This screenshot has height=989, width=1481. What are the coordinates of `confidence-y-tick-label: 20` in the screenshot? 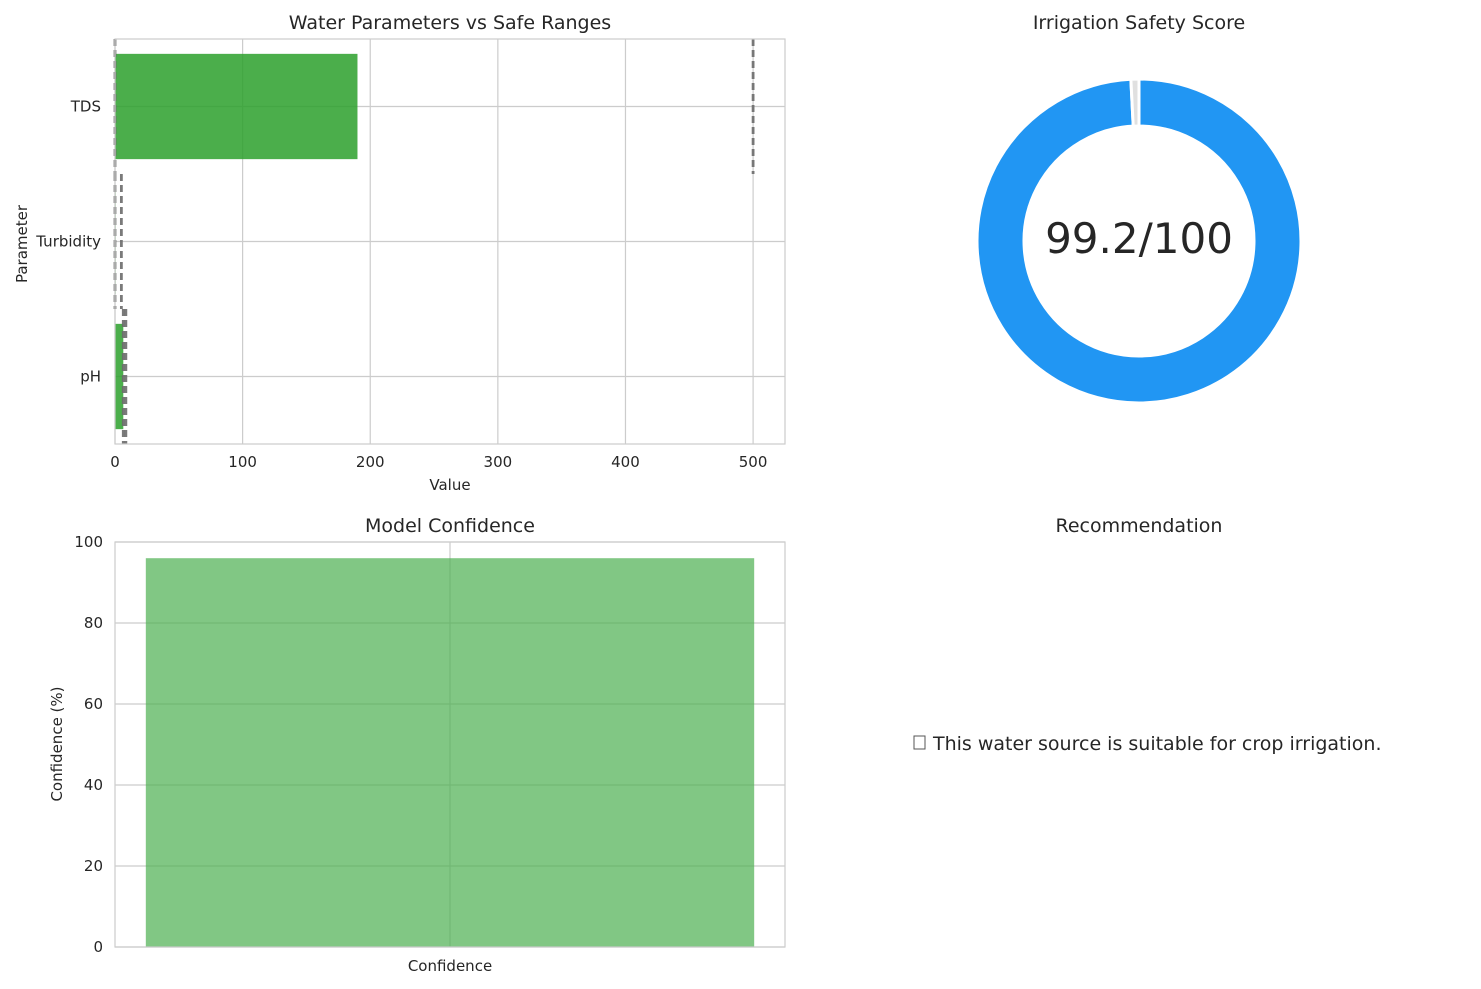 It's located at (93, 866).